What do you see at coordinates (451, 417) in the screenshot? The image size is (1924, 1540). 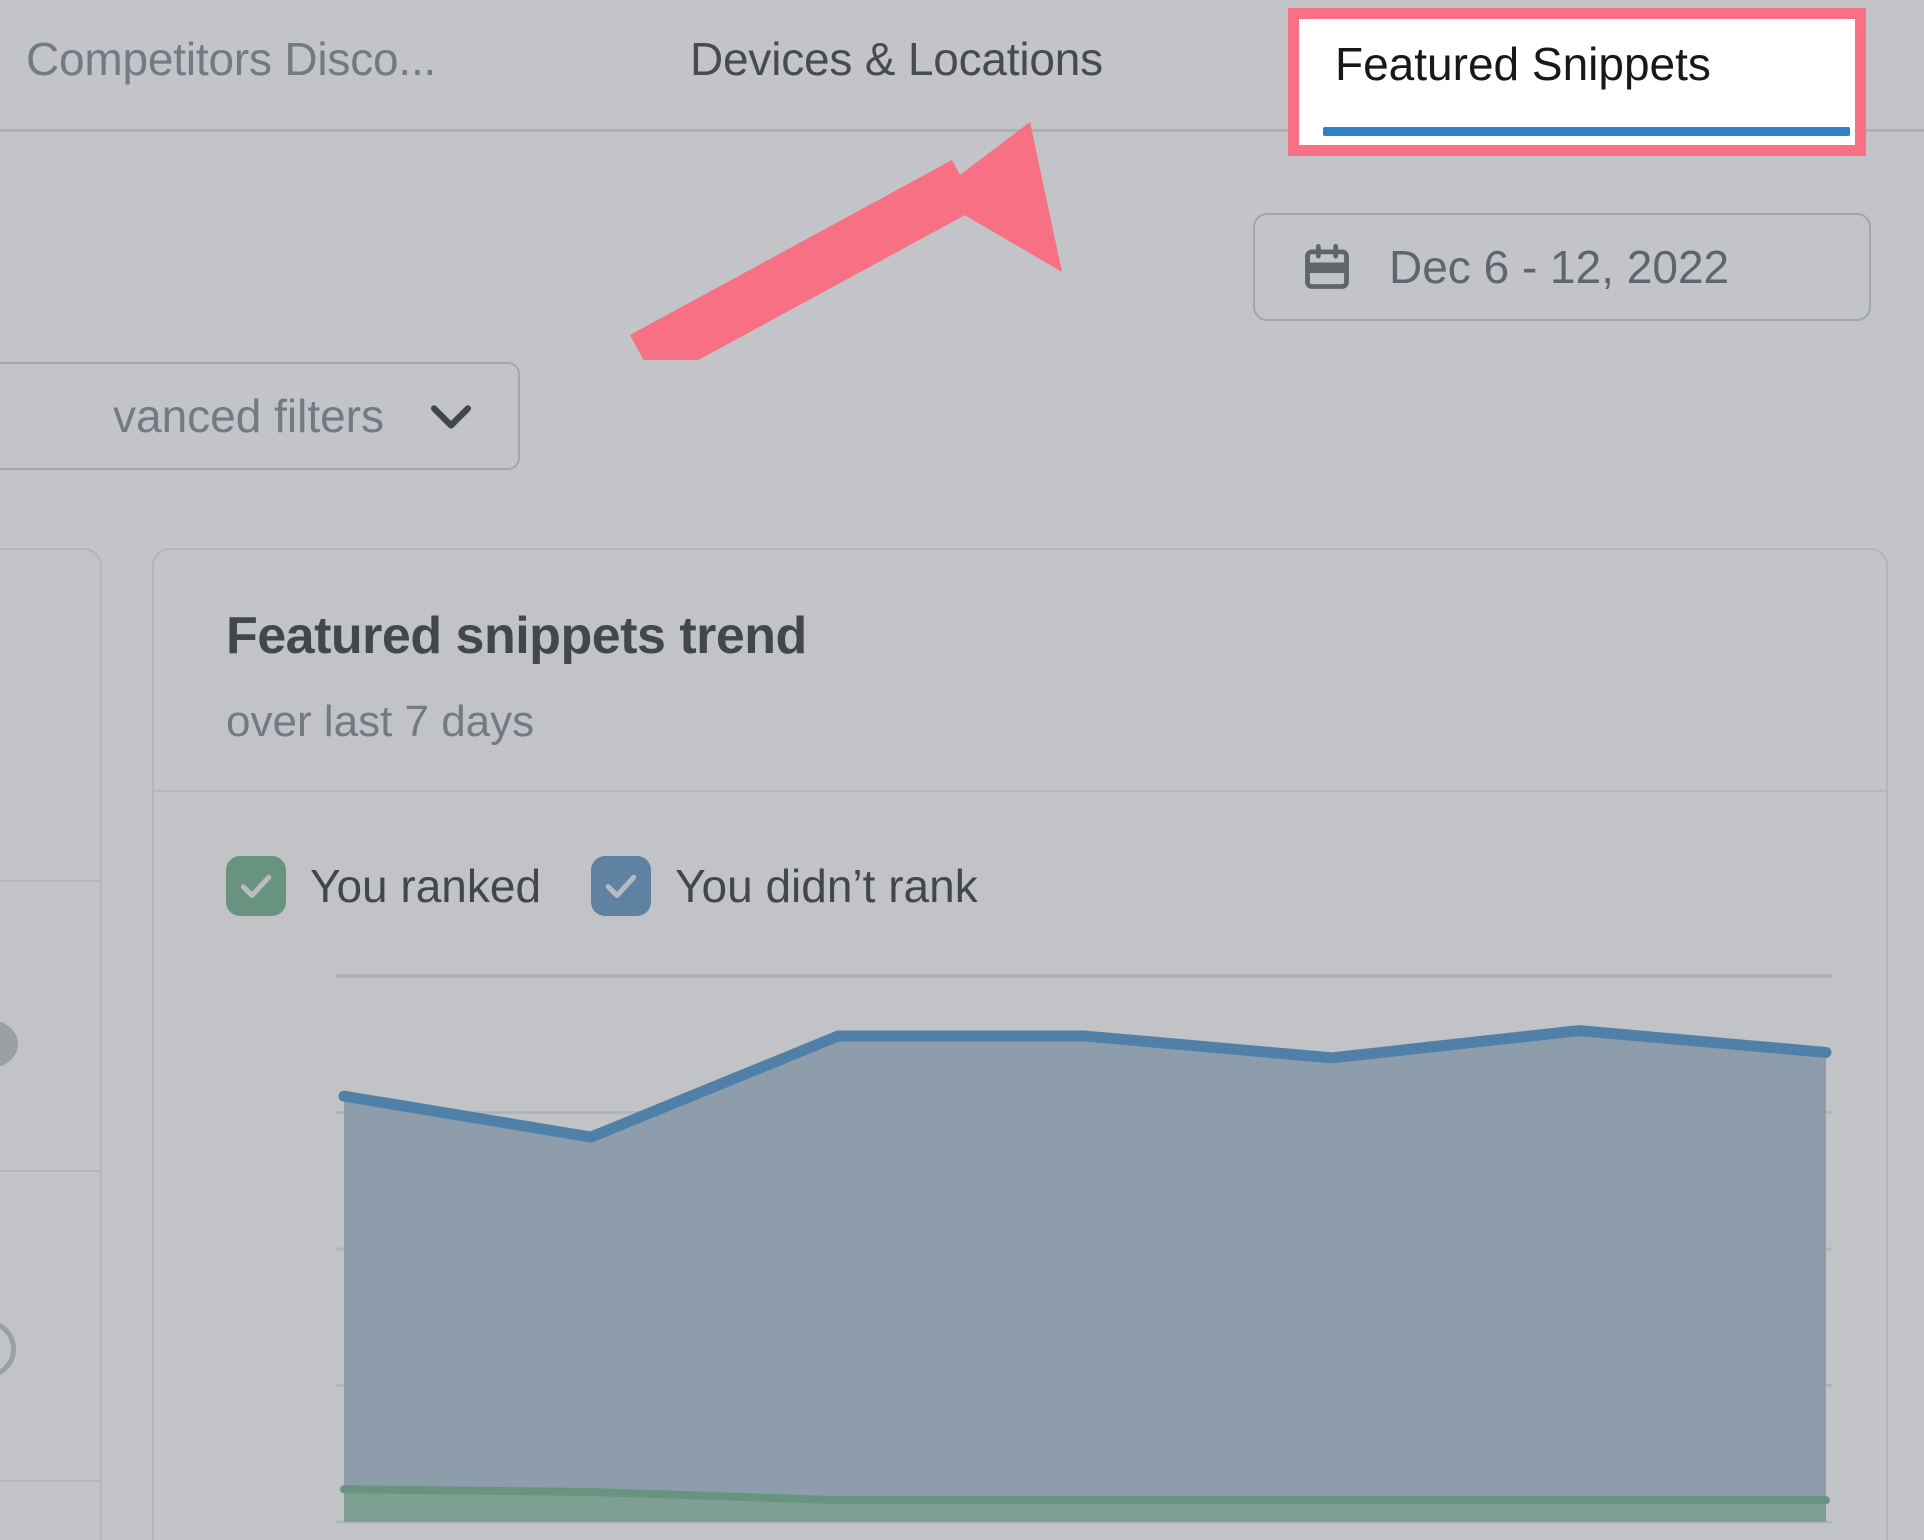 I see `chevron-down-icon` at bounding box center [451, 417].